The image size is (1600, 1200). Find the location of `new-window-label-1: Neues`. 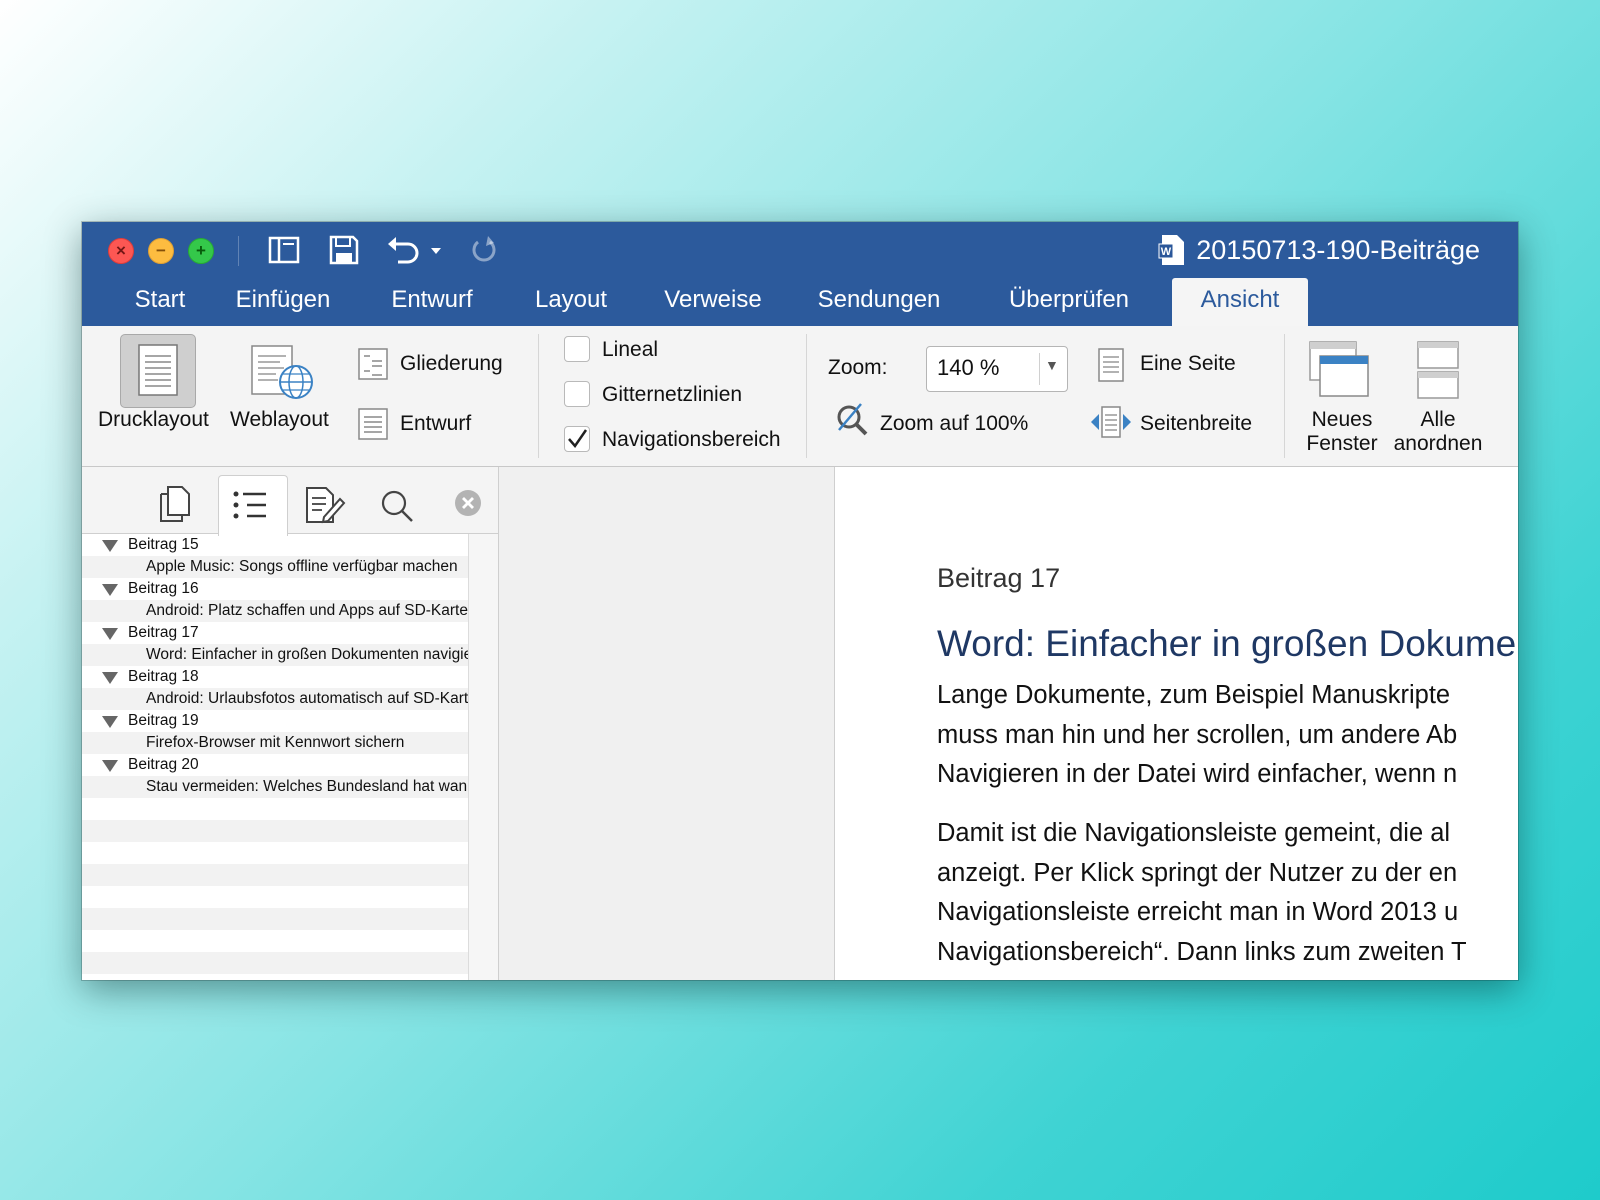

new-window-label-1: Neues is located at coordinates (1342, 420).